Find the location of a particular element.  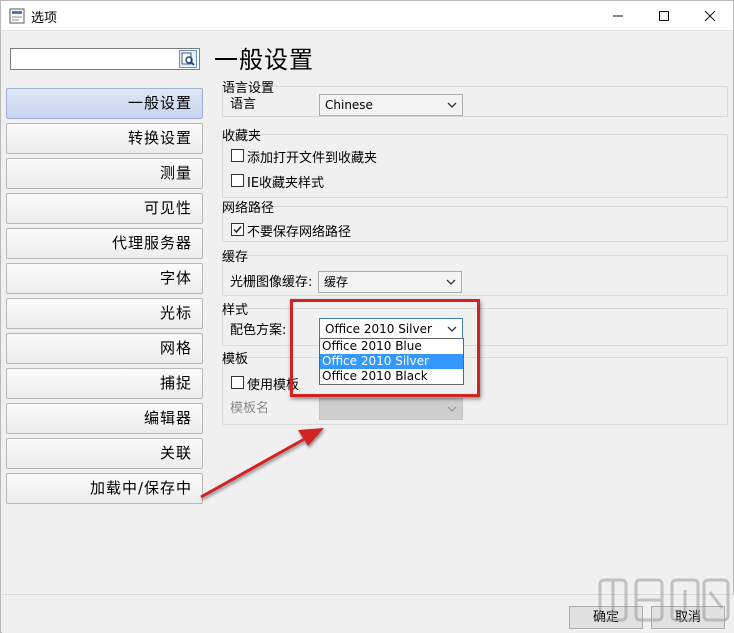

close-button is located at coordinates (710, 16).